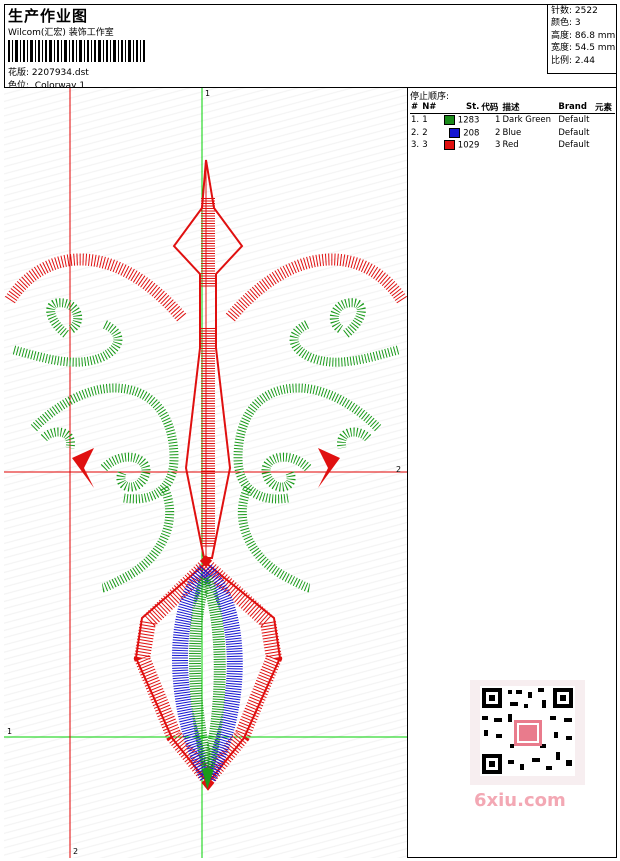 The width and height of the screenshot is (620, 861). I want to click on row-stitches: 1283, so click(459, 120).